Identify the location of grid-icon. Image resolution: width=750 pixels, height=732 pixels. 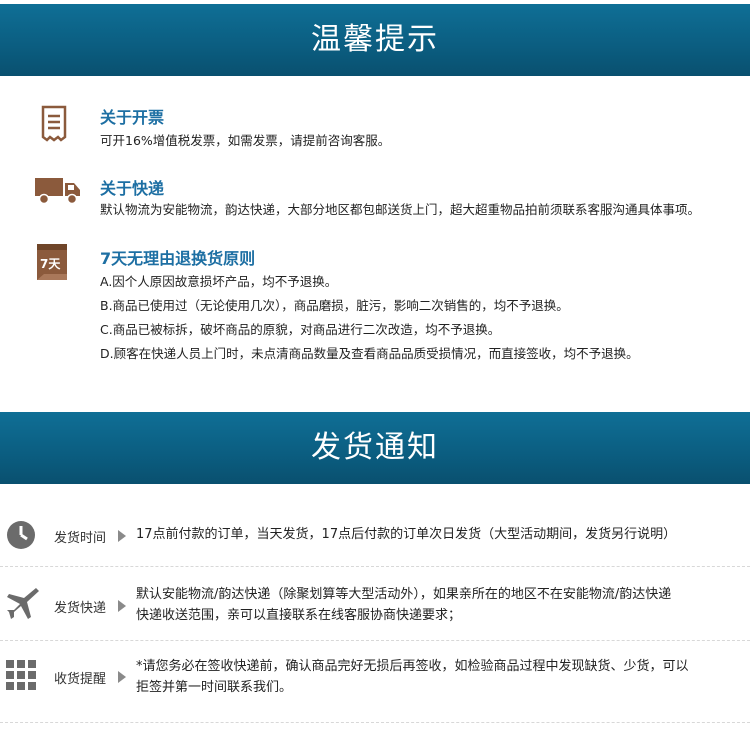
(21, 677).